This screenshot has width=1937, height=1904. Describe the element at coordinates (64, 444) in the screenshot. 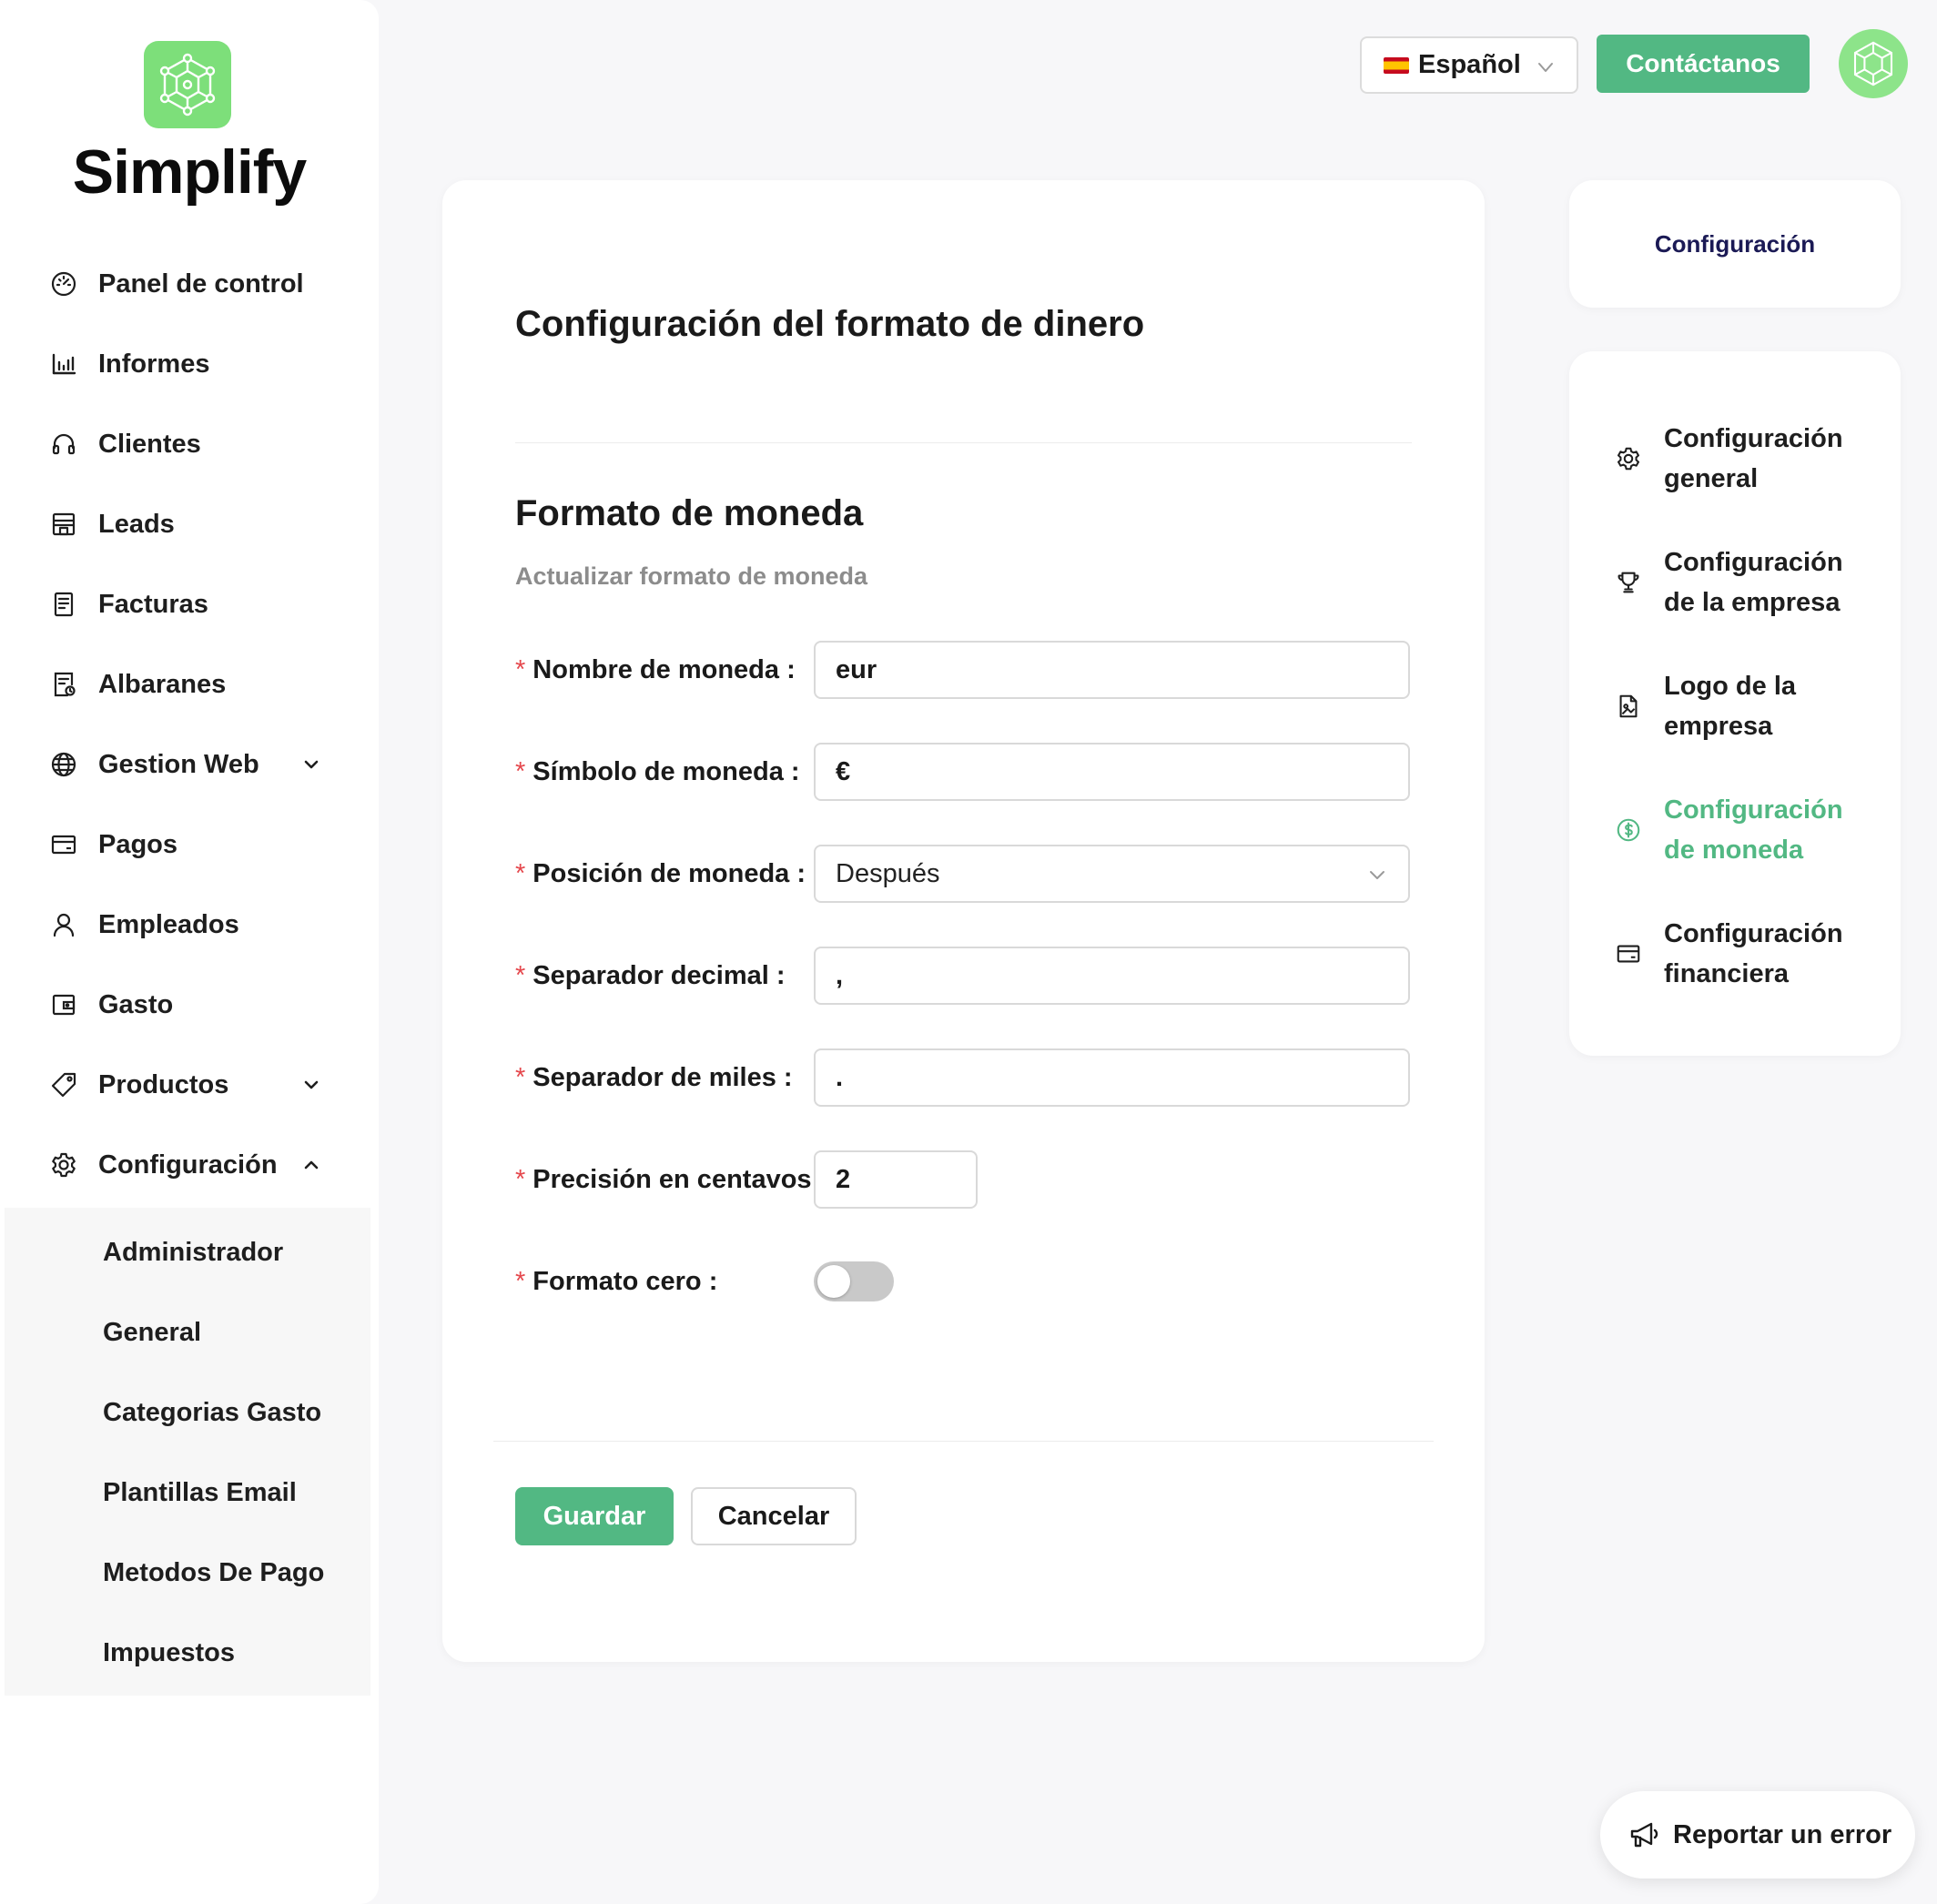

I see `headphones-icon` at that location.